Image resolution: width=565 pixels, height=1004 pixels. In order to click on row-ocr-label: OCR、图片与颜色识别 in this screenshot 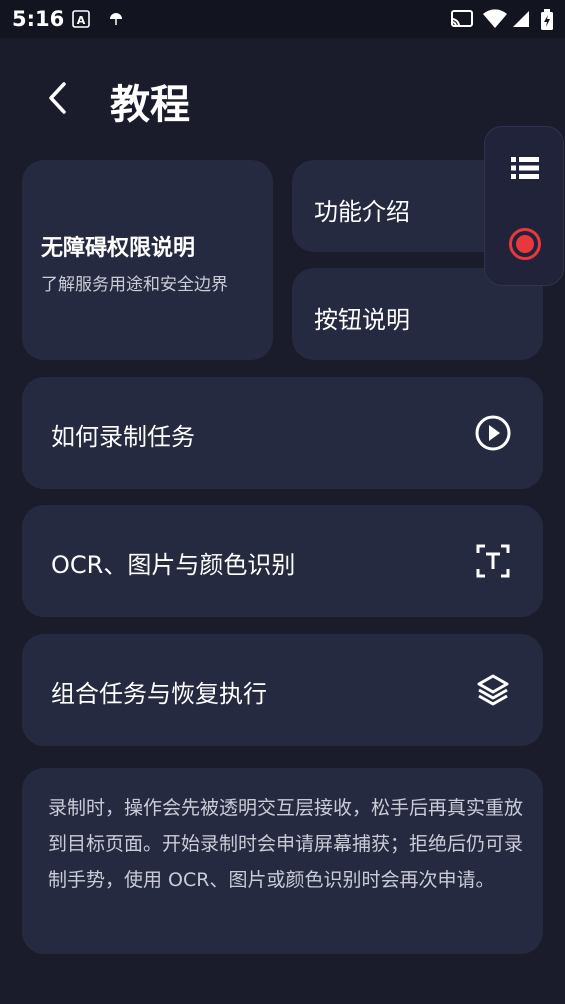, I will do `click(173, 565)`.